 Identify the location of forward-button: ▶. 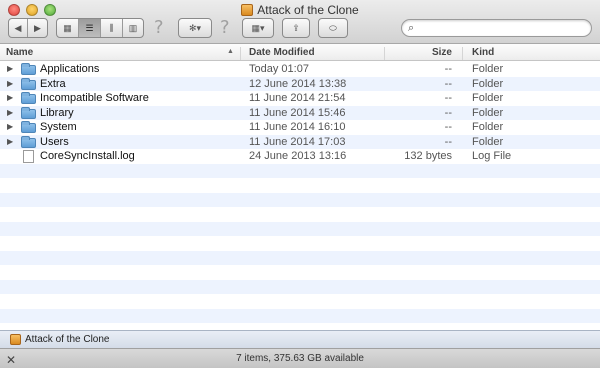
(37, 28).